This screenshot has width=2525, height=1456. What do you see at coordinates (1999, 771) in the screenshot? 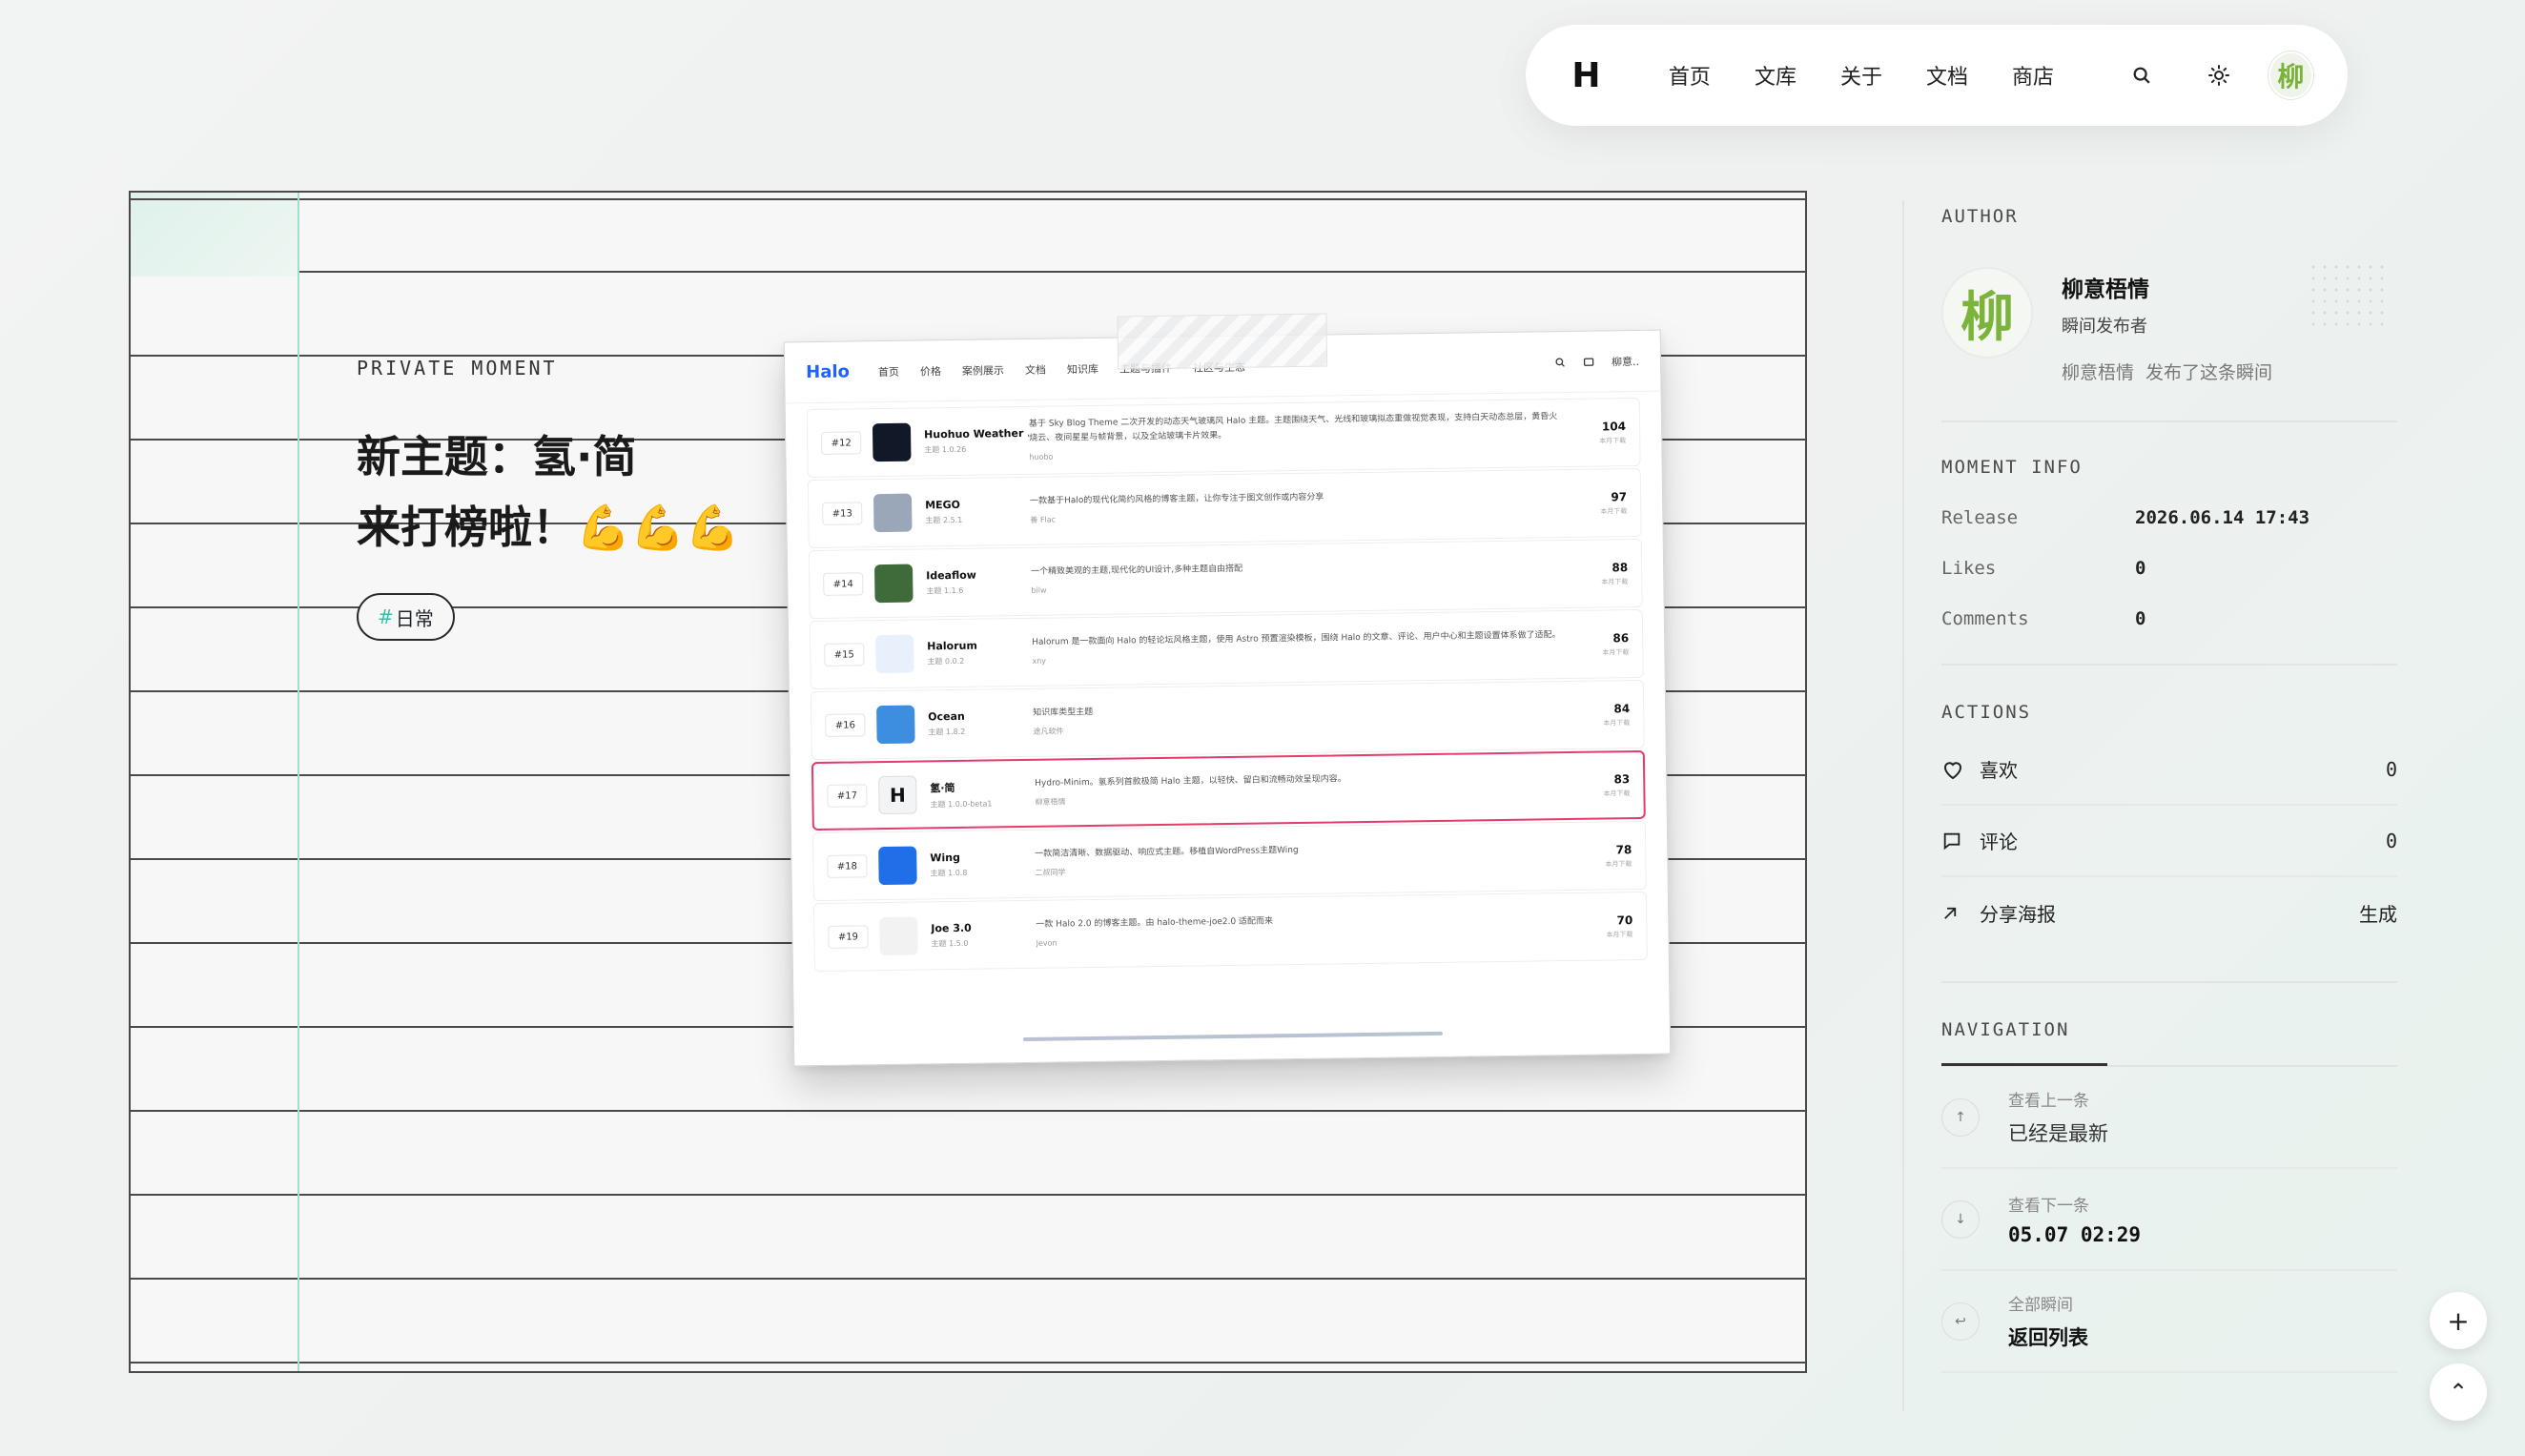
I see `like-label: 喜欢` at bounding box center [1999, 771].